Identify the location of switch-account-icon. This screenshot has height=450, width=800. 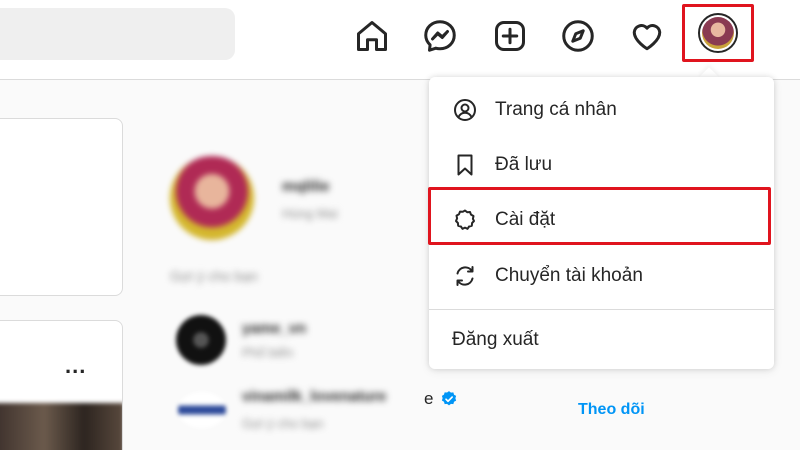
(465, 276).